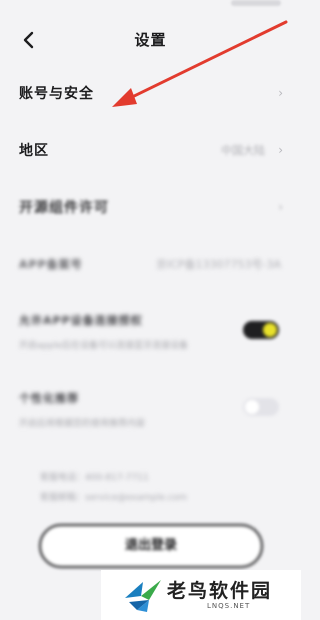  What do you see at coordinates (103, 346) in the screenshot?
I see `toggle-description: 开启apple后在设备可以连接蓝牙连接设备` at bounding box center [103, 346].